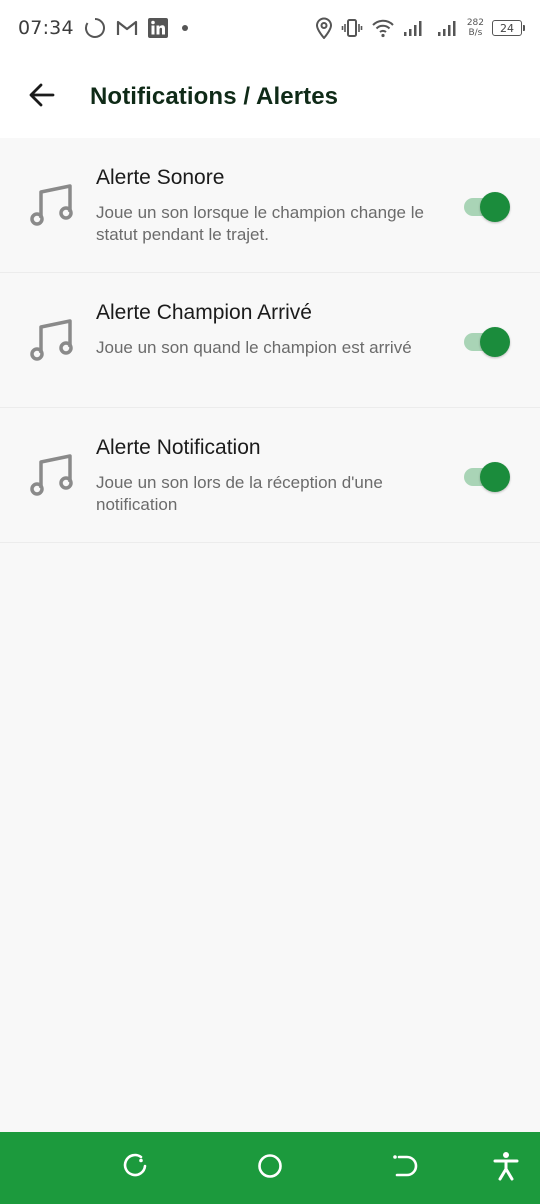 Image resolution: width=540 pixels, height=1204 pixels. I want to click on wifi-signal-icon, so click(383, 28).